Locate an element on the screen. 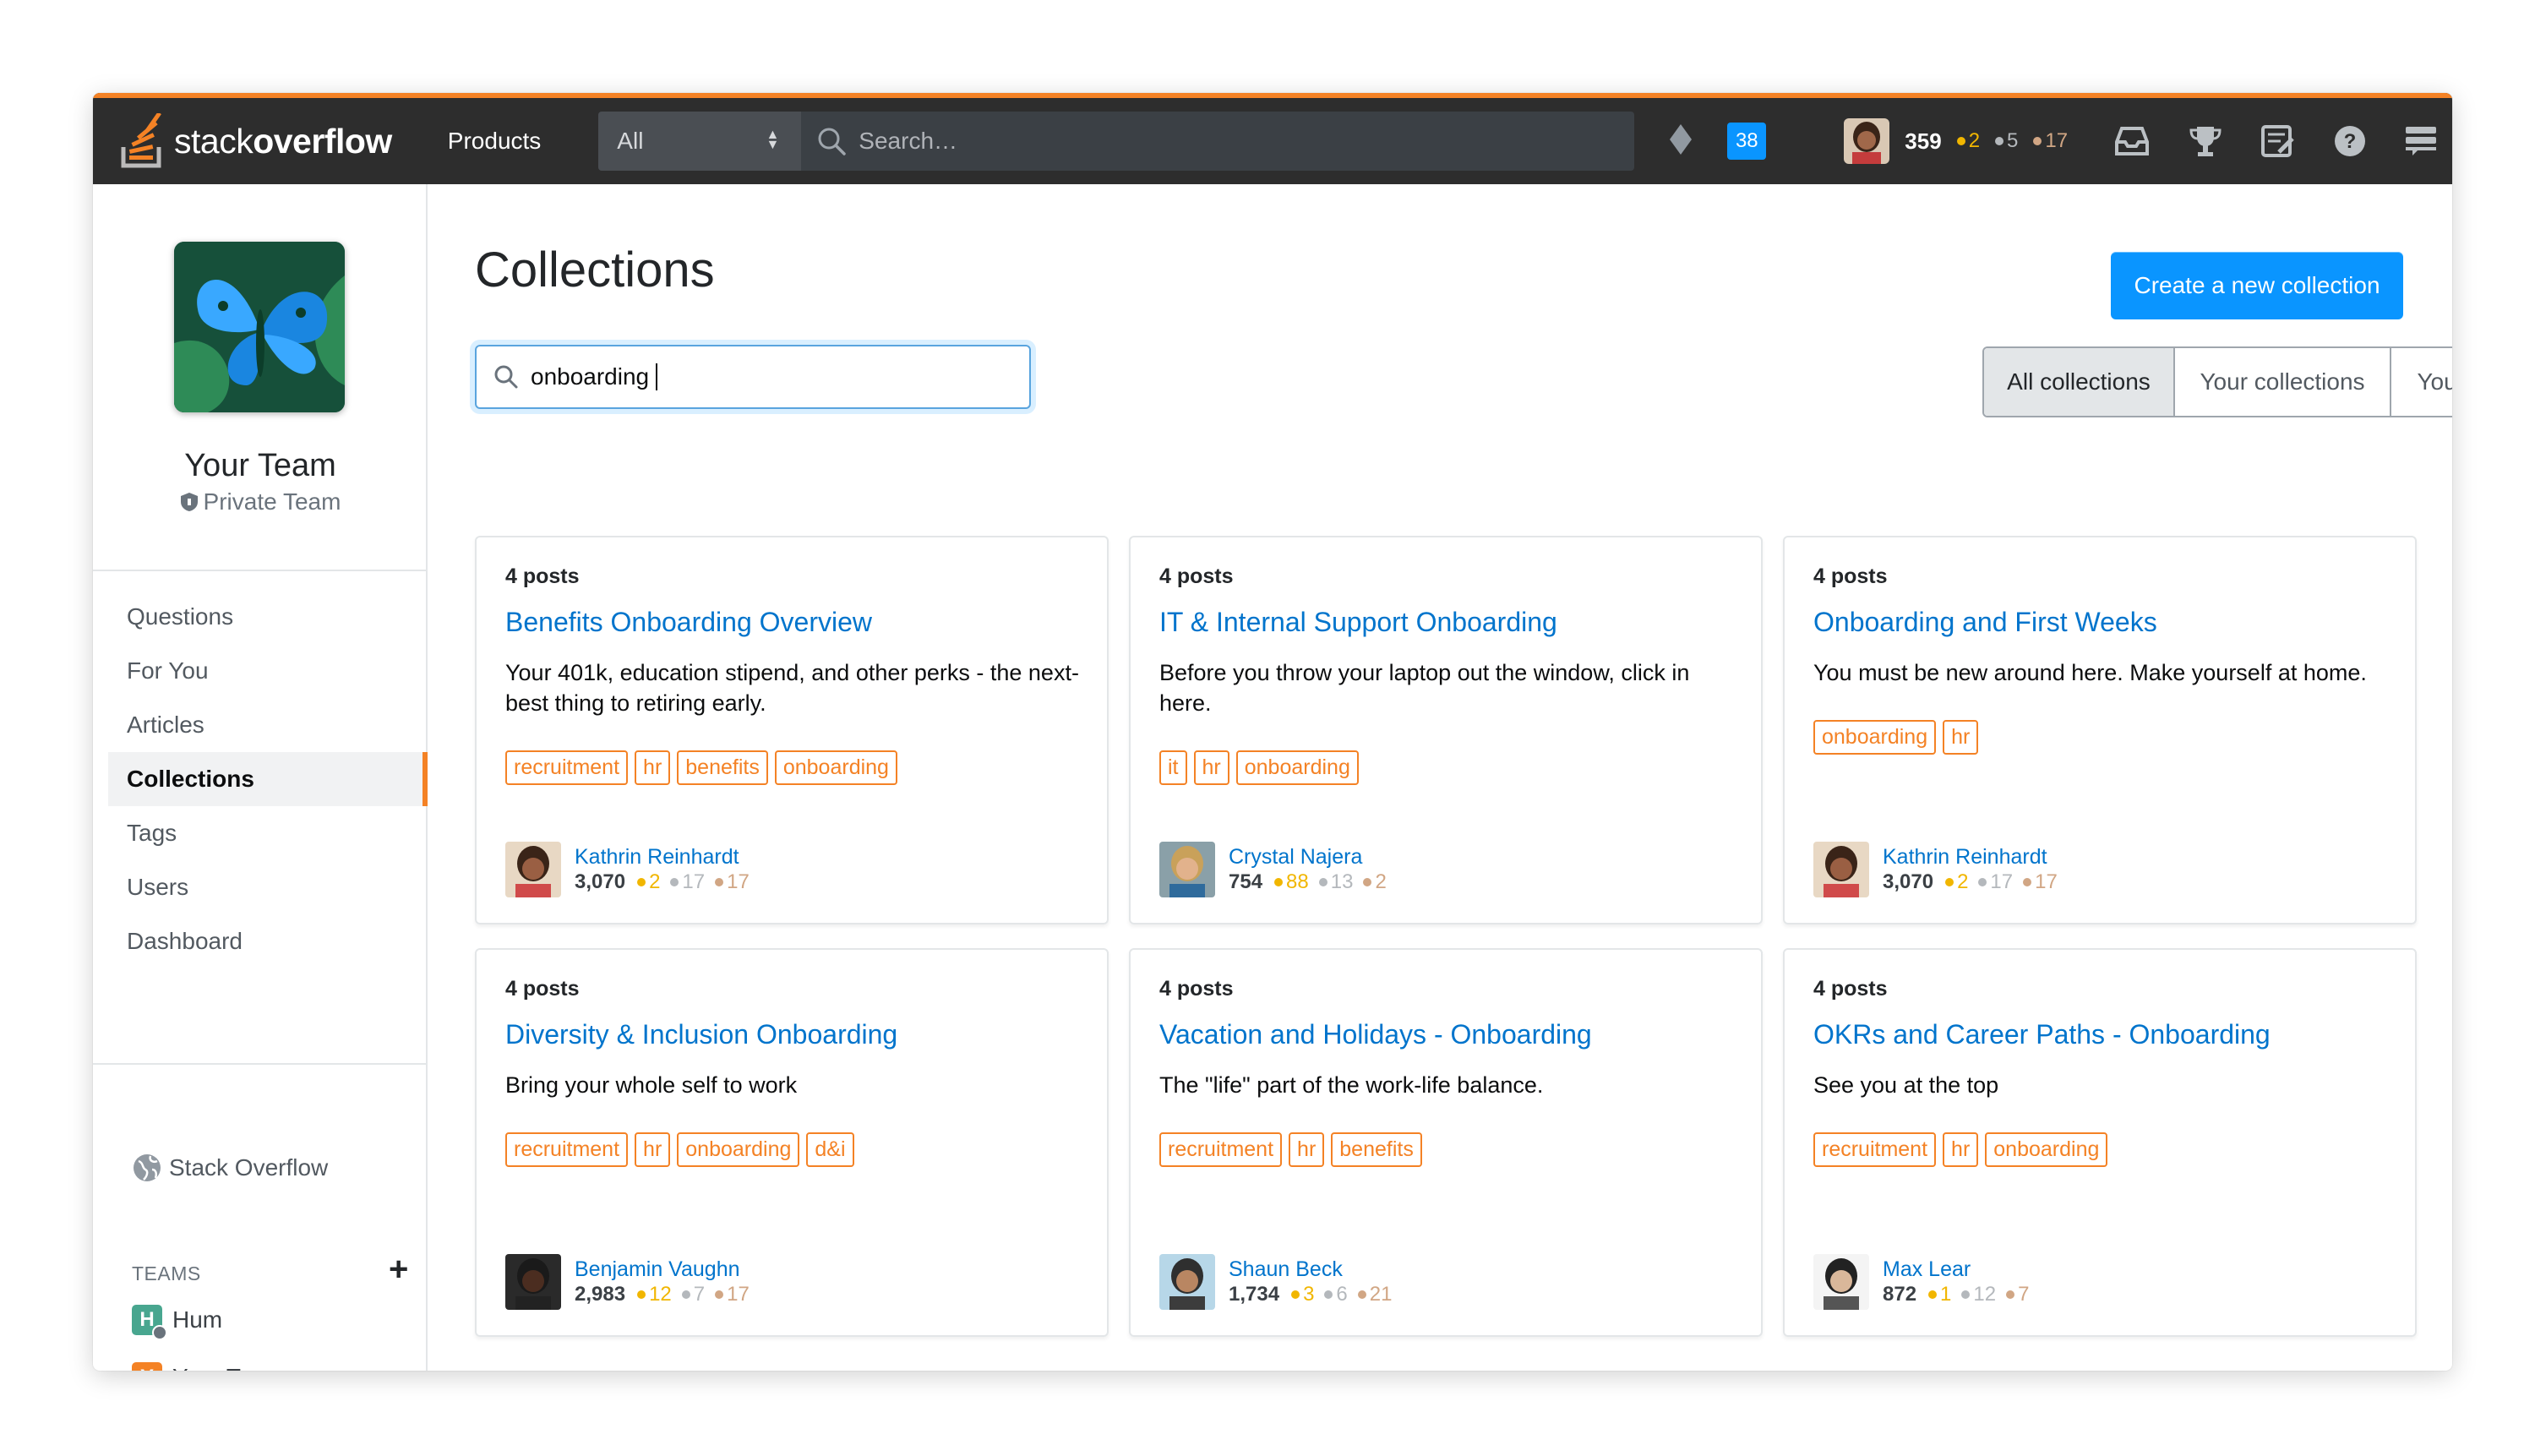 The width and height of the screenshot is (2535, 1456). user-avatar is located at coordinates (1867, 141).